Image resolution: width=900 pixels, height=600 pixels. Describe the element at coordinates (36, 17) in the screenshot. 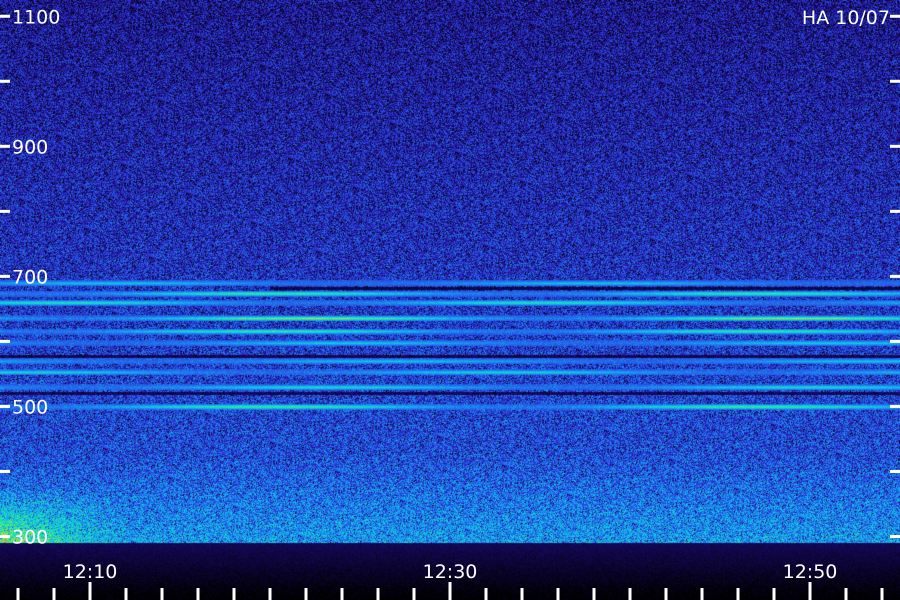

I see `y-tick-label-1100: 1100` at that location.